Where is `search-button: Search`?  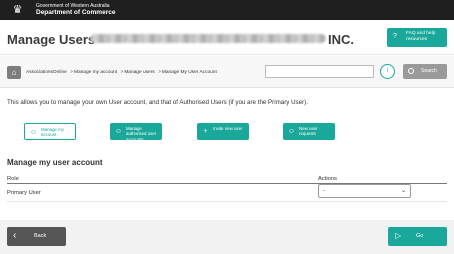 search-button: Search is located at coordinates (425, 71).